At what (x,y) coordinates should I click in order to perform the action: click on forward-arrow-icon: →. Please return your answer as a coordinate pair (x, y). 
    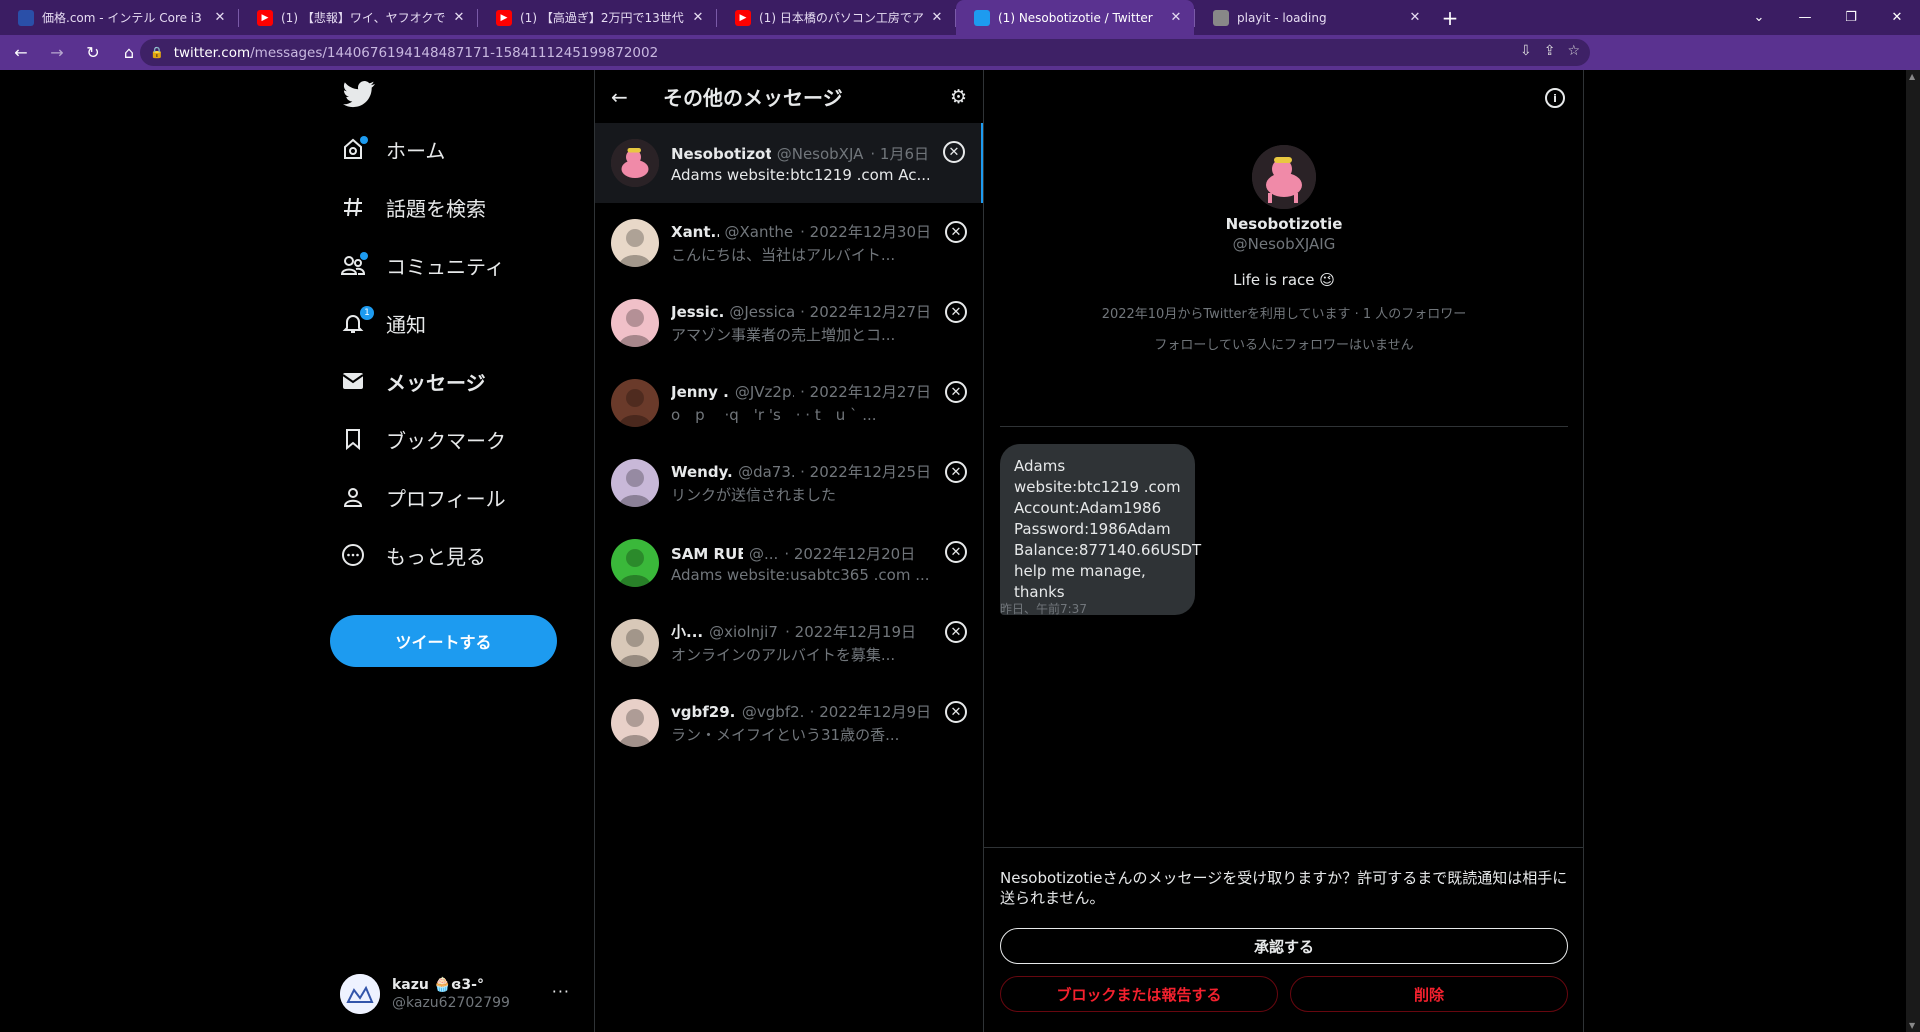
    Looking at the image, I should click on (57, 53).